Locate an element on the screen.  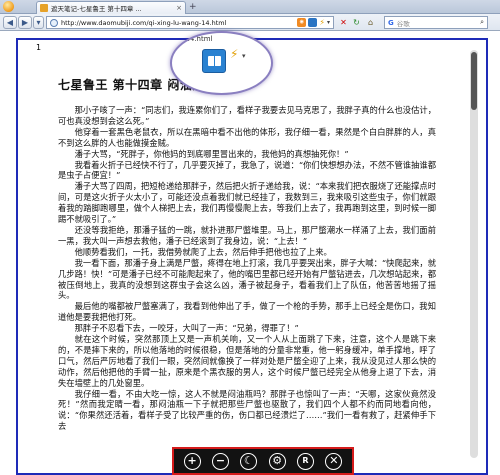
rss-icon: ◉ is located at coordinates (302, 22).